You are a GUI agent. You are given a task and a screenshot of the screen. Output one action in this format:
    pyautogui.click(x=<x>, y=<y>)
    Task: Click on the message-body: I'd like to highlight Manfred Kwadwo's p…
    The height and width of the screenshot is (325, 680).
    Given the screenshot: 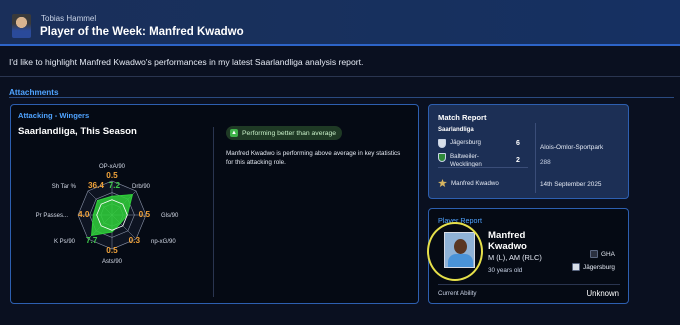 What is the action you would take?
    pyautogui.click(x=186, y=62)
    